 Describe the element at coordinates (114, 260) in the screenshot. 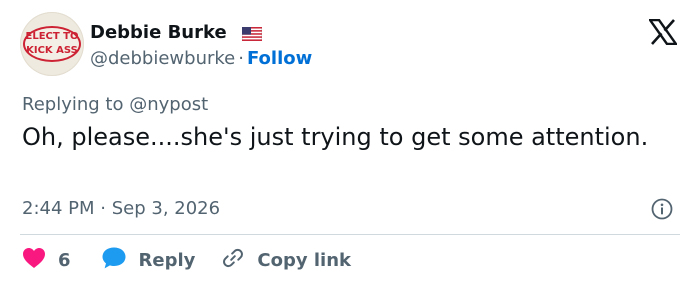

I see `reply-bubble-icon` at that location.